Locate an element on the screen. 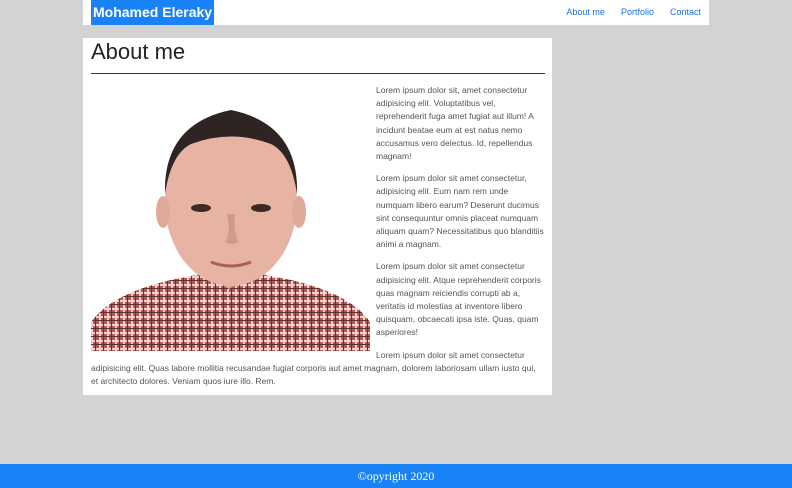  footer: ©opyright 2020 is located at coordinates (396, 476).